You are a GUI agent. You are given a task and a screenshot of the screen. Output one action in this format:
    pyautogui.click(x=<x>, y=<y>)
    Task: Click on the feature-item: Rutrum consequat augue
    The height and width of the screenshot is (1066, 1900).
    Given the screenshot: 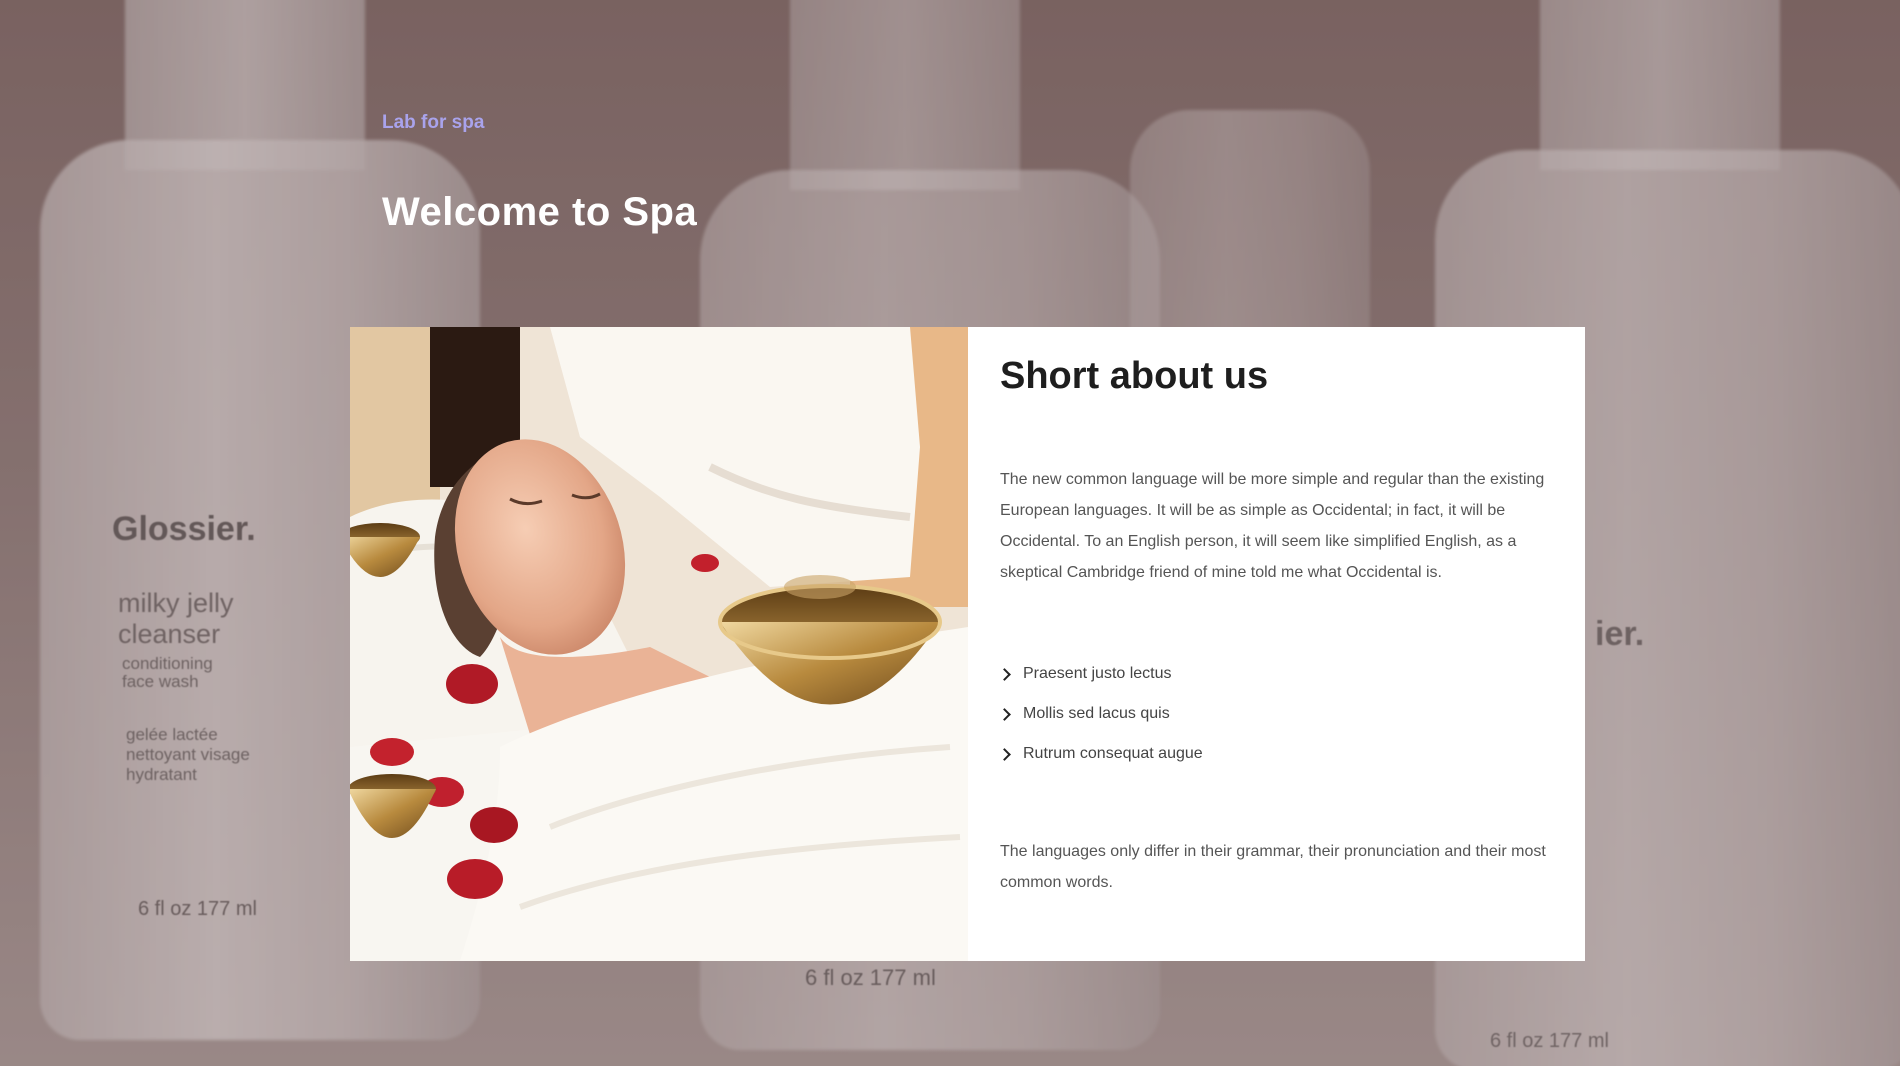 What is the action you would take?
    pyautogui.click(x=1273, y=754)
    